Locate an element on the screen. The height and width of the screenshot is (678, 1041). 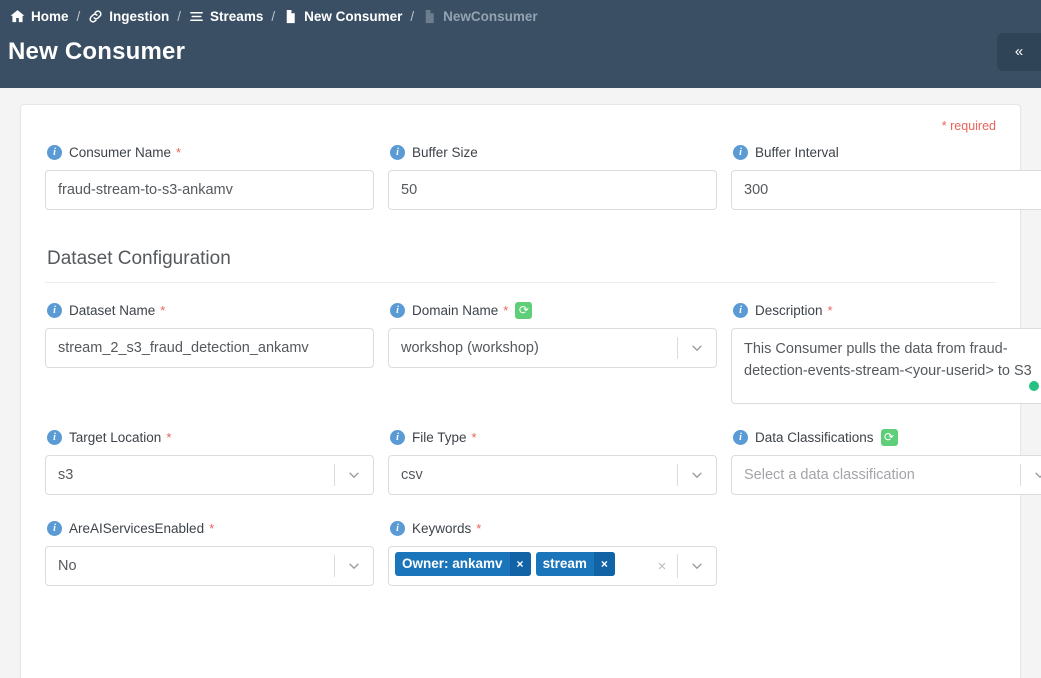
label-text: Domain Name is located at coordinates (455, 310).